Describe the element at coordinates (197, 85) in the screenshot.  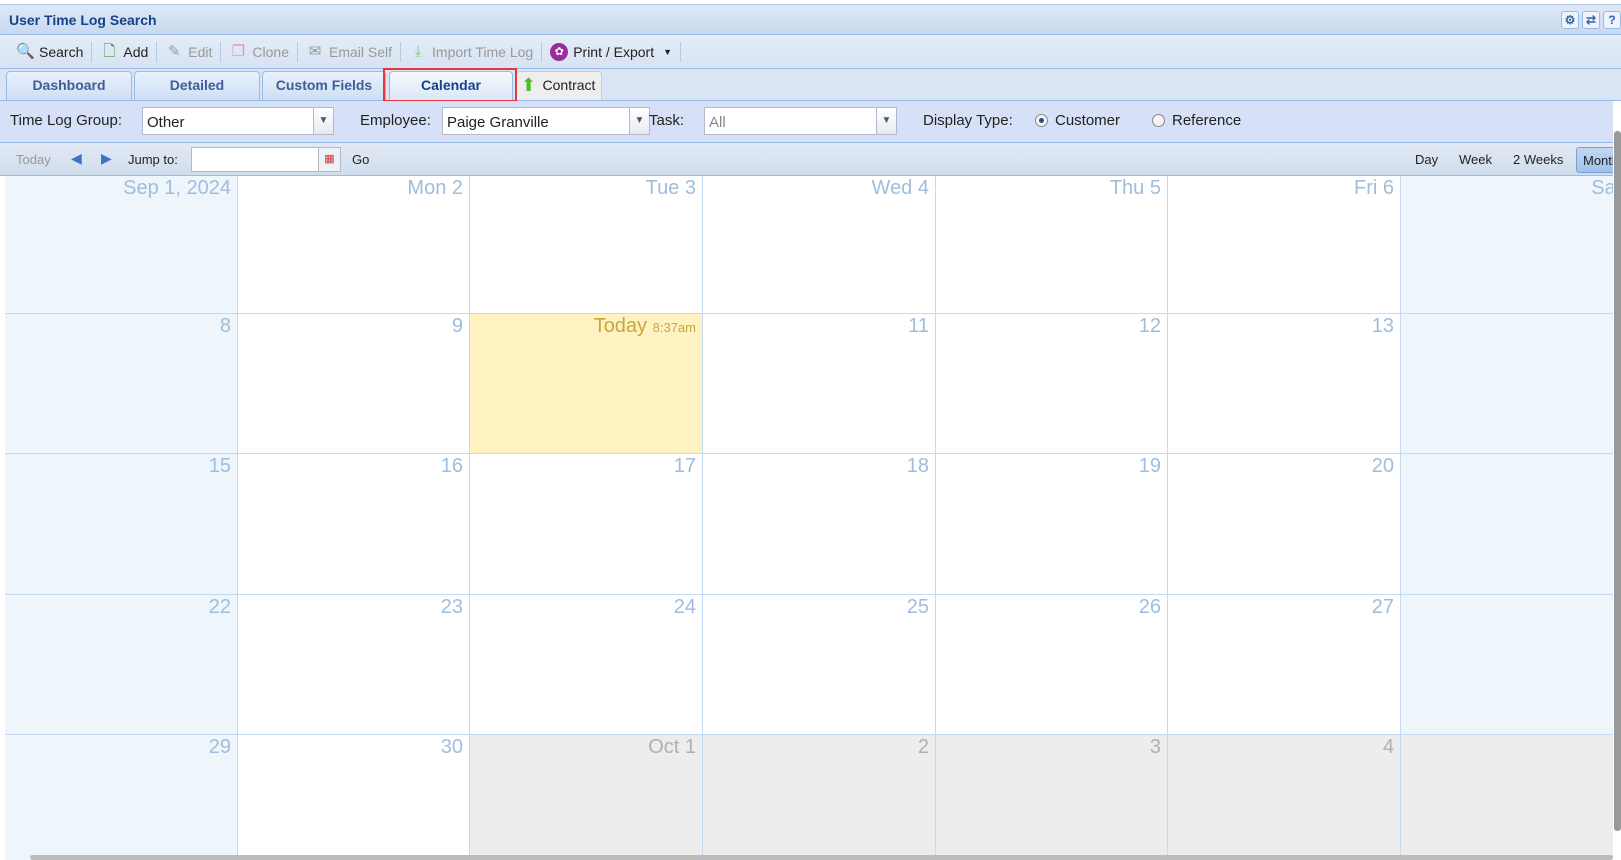
I see `tab-detailed: Detailed` at that location.